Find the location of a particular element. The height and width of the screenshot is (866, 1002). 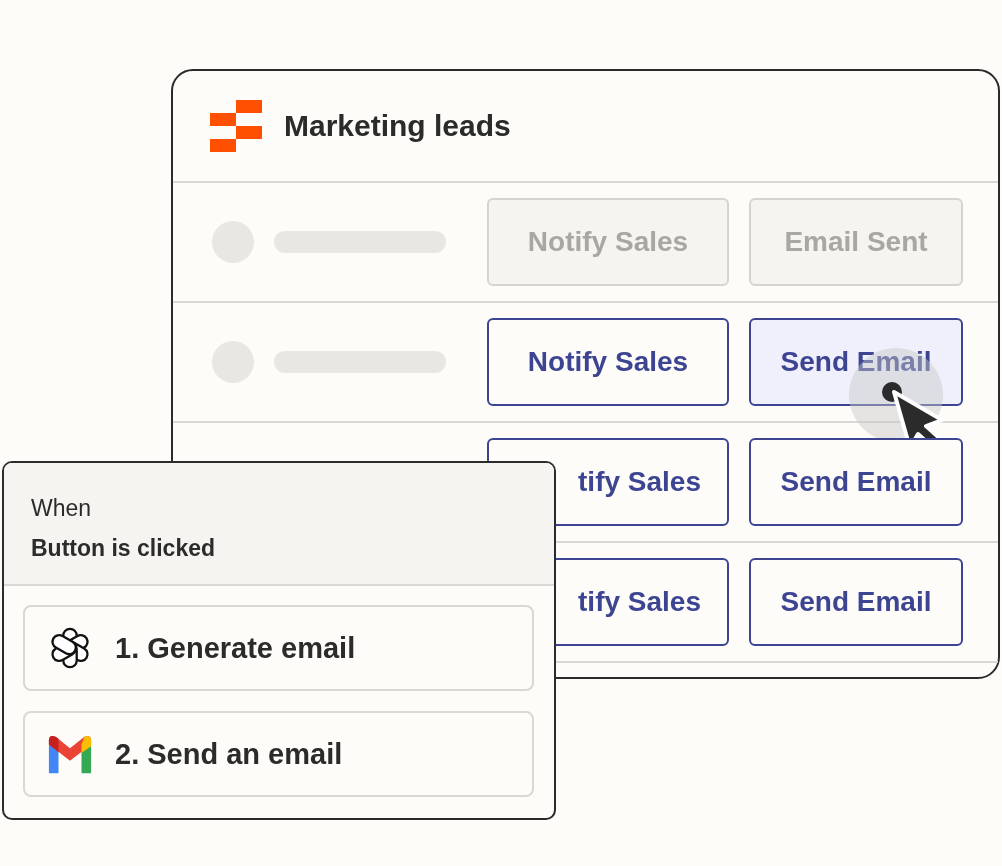

step-label: 1. Generate email is located at coordinates (235, 648).